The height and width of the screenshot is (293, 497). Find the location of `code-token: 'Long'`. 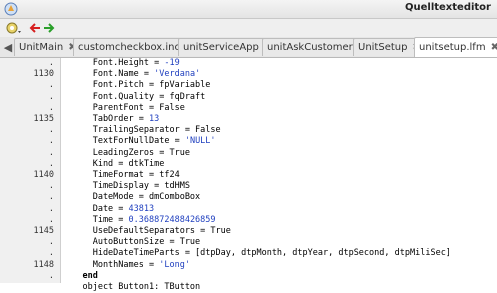

code-token: 'Long' is located at coordinates (174, 264).